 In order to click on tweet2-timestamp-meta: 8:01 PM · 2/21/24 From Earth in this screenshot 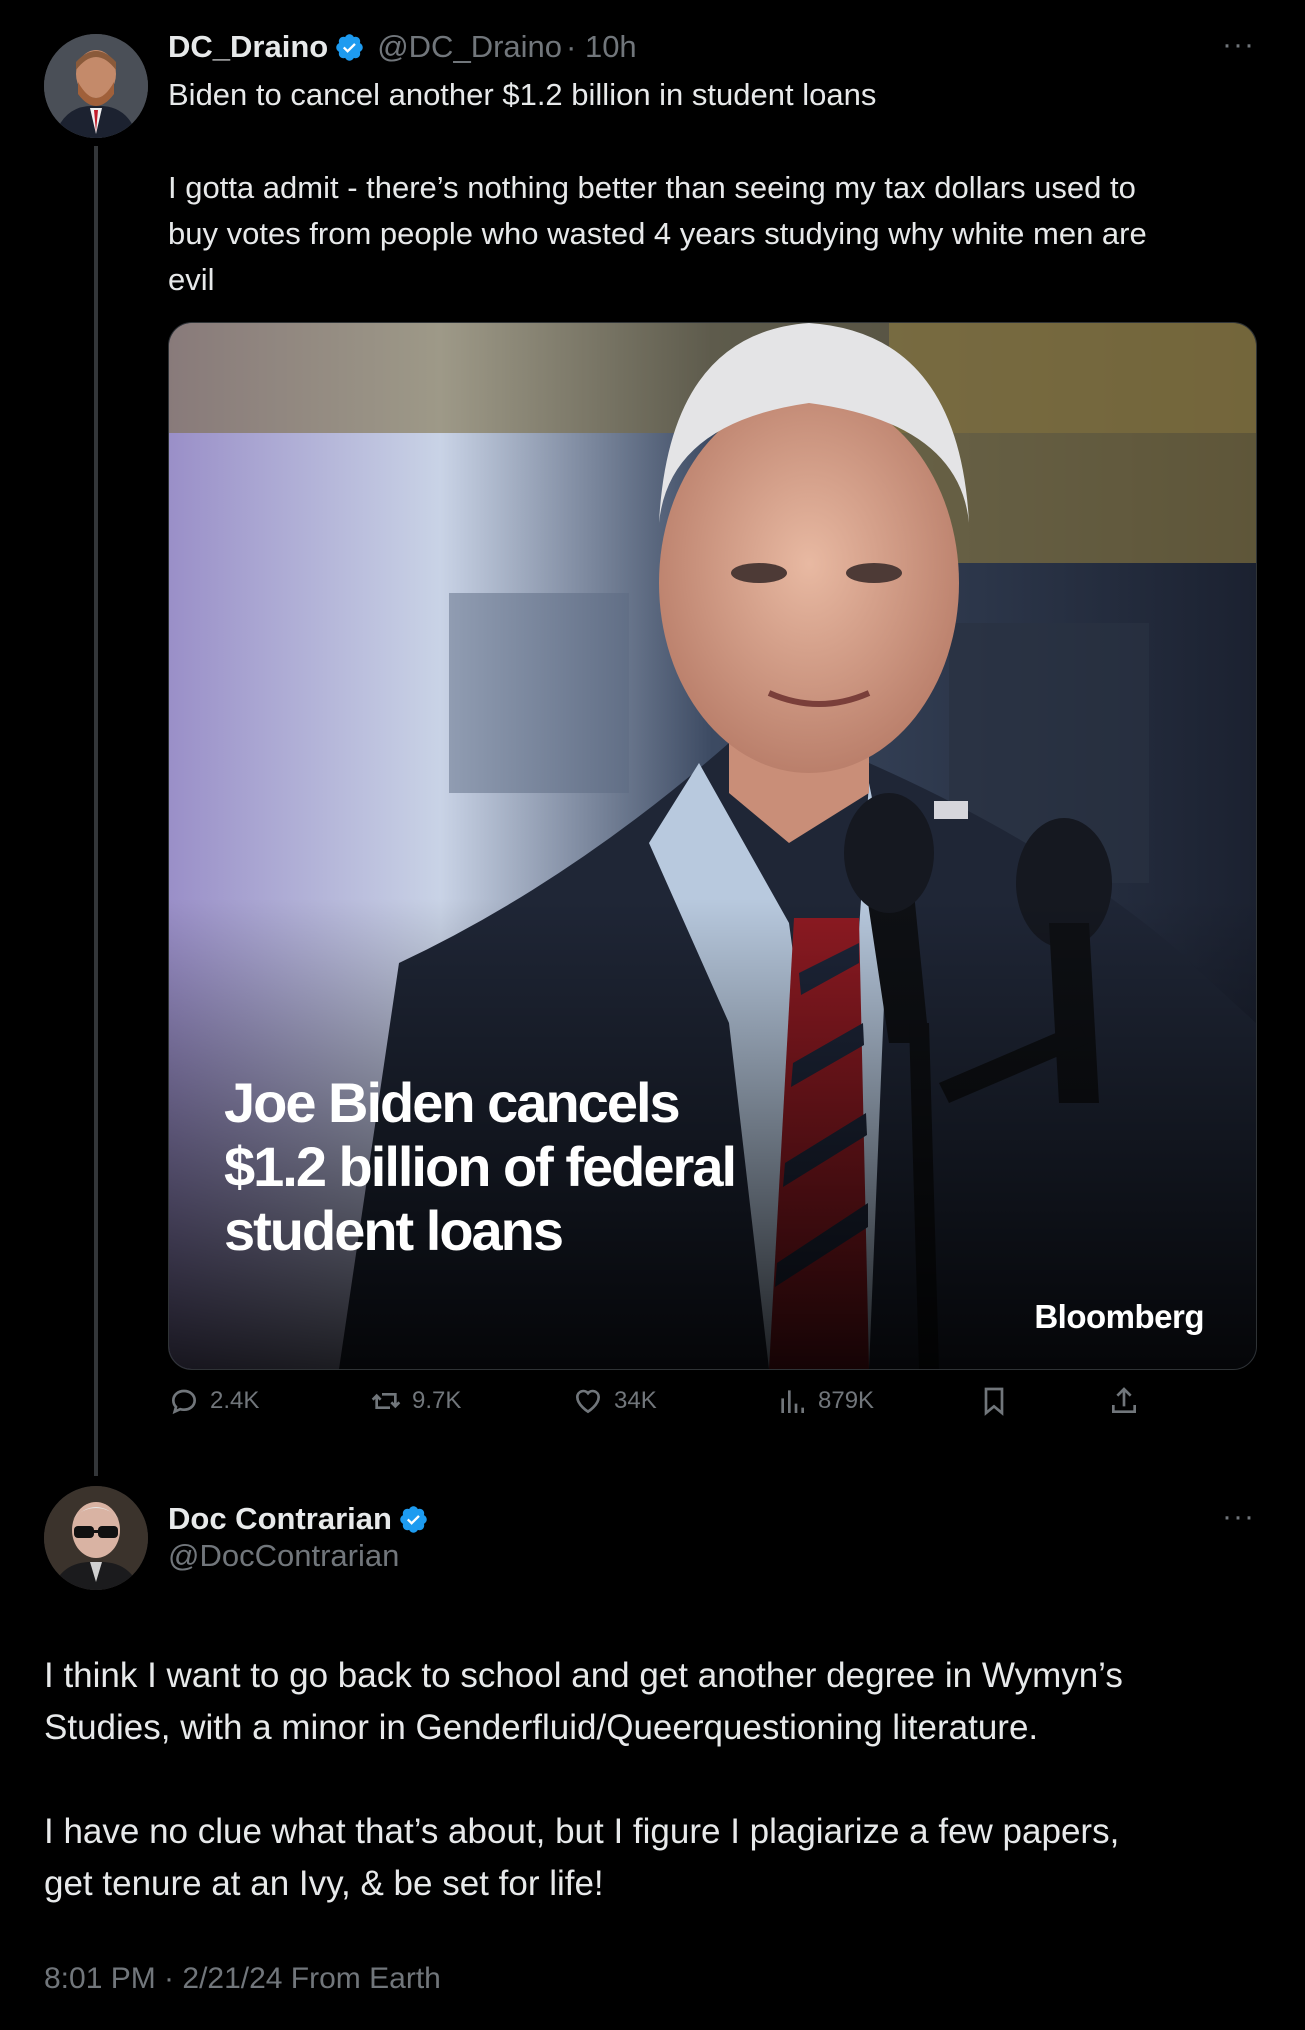, I will do `click(242, 1979)`.